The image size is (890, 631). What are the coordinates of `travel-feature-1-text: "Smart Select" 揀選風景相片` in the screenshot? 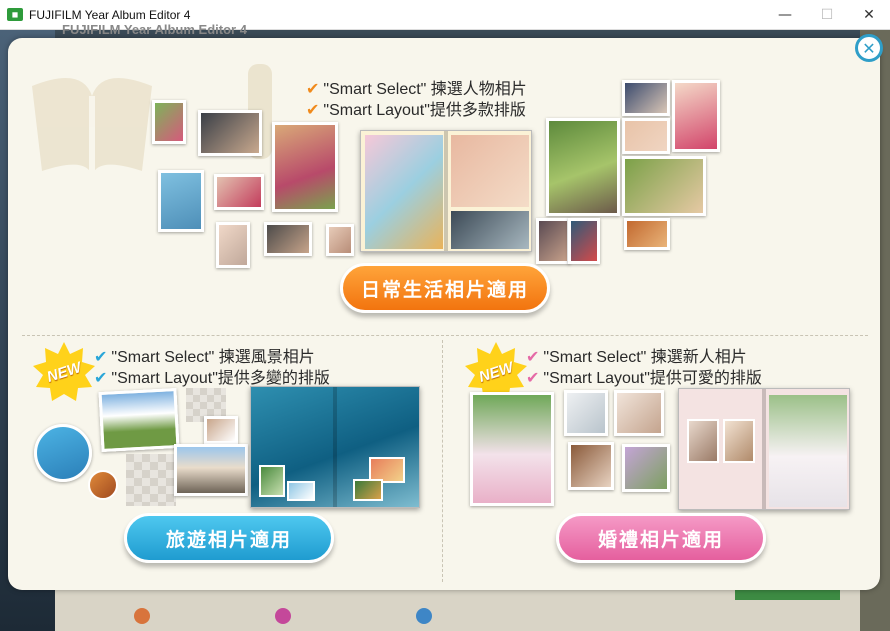 It's located at (213, 357).